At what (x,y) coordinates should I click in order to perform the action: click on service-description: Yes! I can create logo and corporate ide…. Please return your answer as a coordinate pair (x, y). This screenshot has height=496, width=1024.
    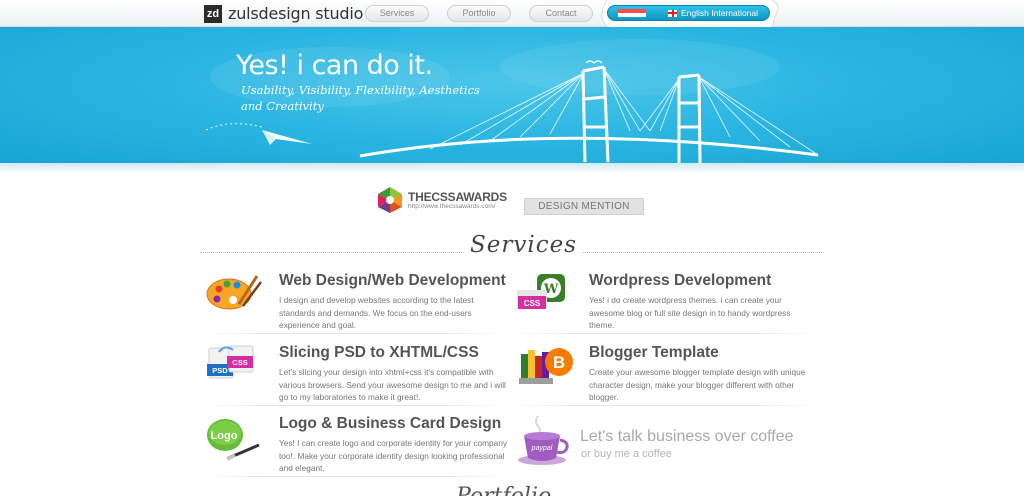
    Looking at the image, I should click on (393, 455).